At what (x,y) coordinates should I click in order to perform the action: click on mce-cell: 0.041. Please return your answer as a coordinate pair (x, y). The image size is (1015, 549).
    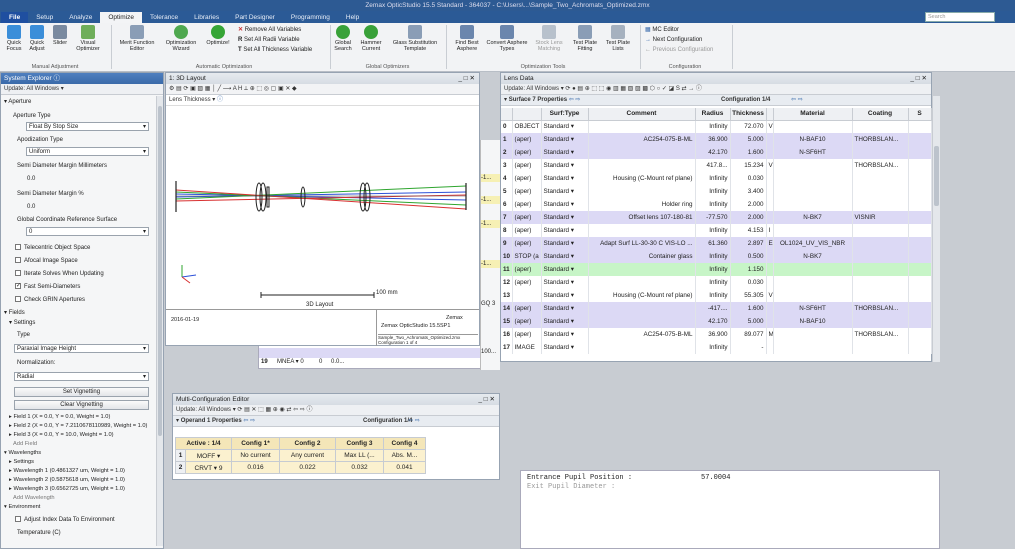
    Looking at the image, I should click on (404, 467).